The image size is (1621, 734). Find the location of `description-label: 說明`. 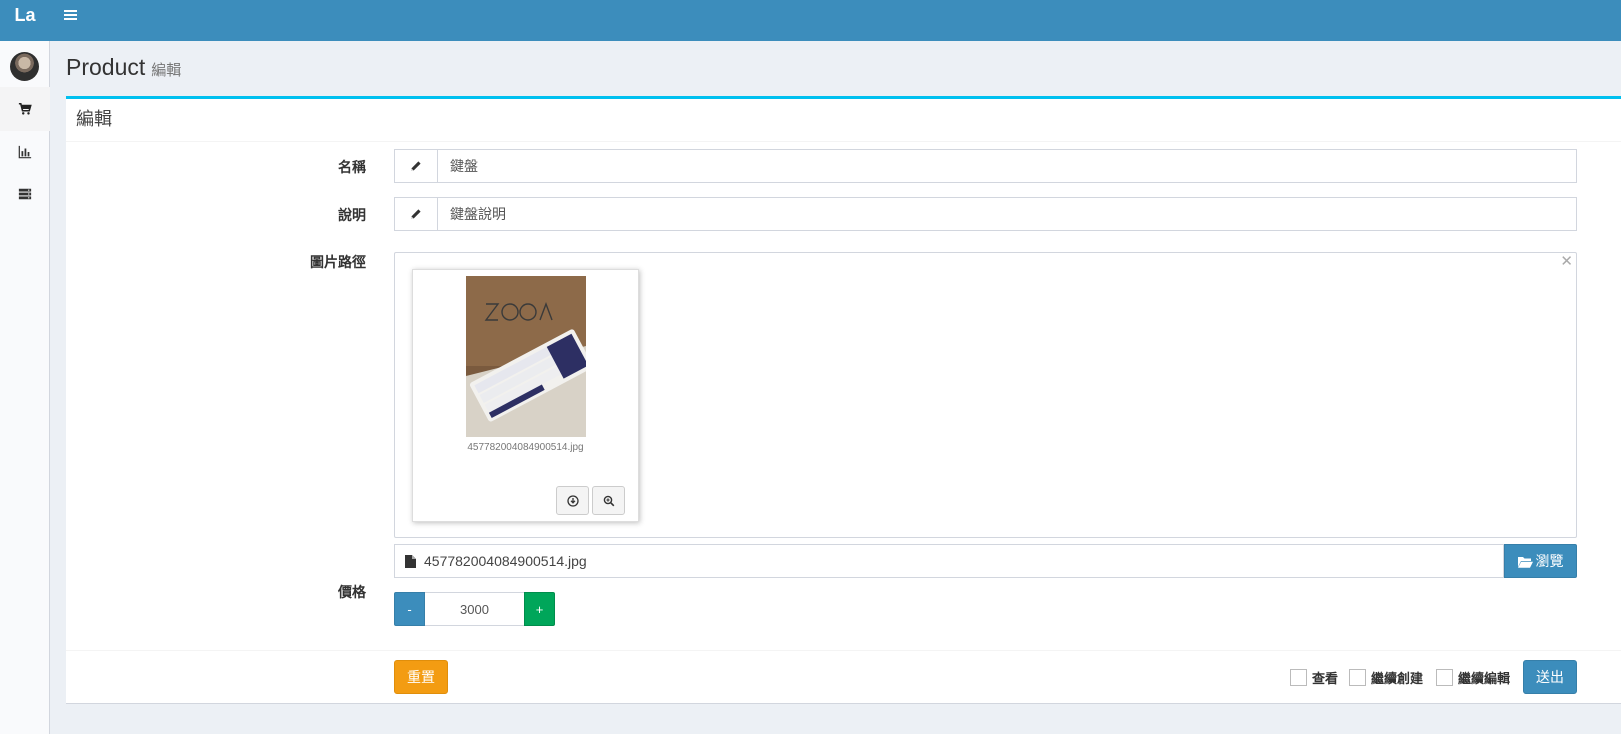

description-label: 說明 is located at coordinates (352, 215).